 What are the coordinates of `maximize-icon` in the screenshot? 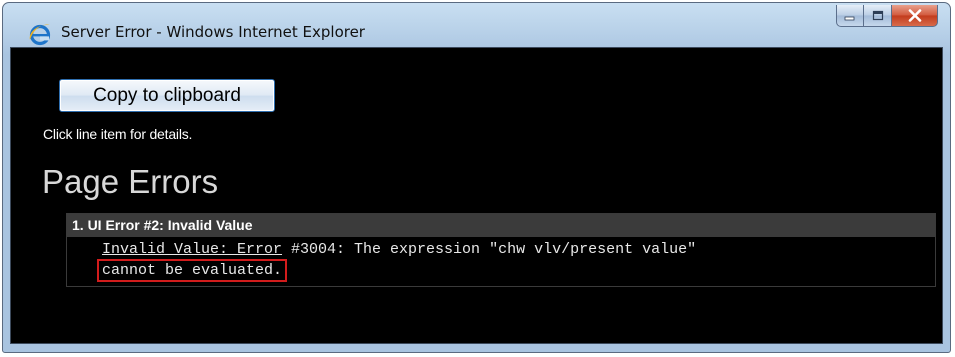 It's located at (877, 15).